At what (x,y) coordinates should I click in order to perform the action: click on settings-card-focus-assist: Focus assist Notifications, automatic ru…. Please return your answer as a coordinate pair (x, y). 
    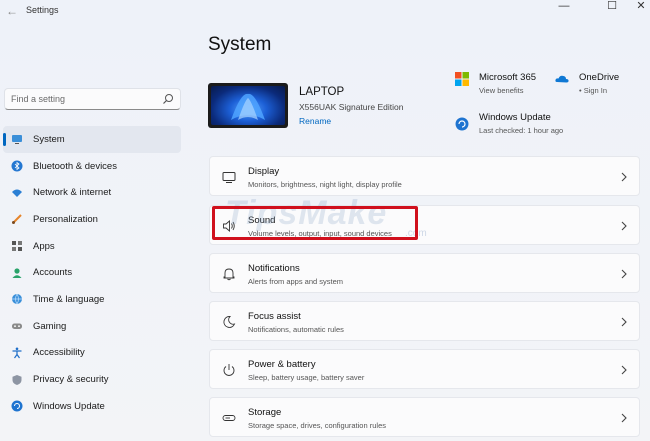
    Looking at the image, I should click on (424, 321).